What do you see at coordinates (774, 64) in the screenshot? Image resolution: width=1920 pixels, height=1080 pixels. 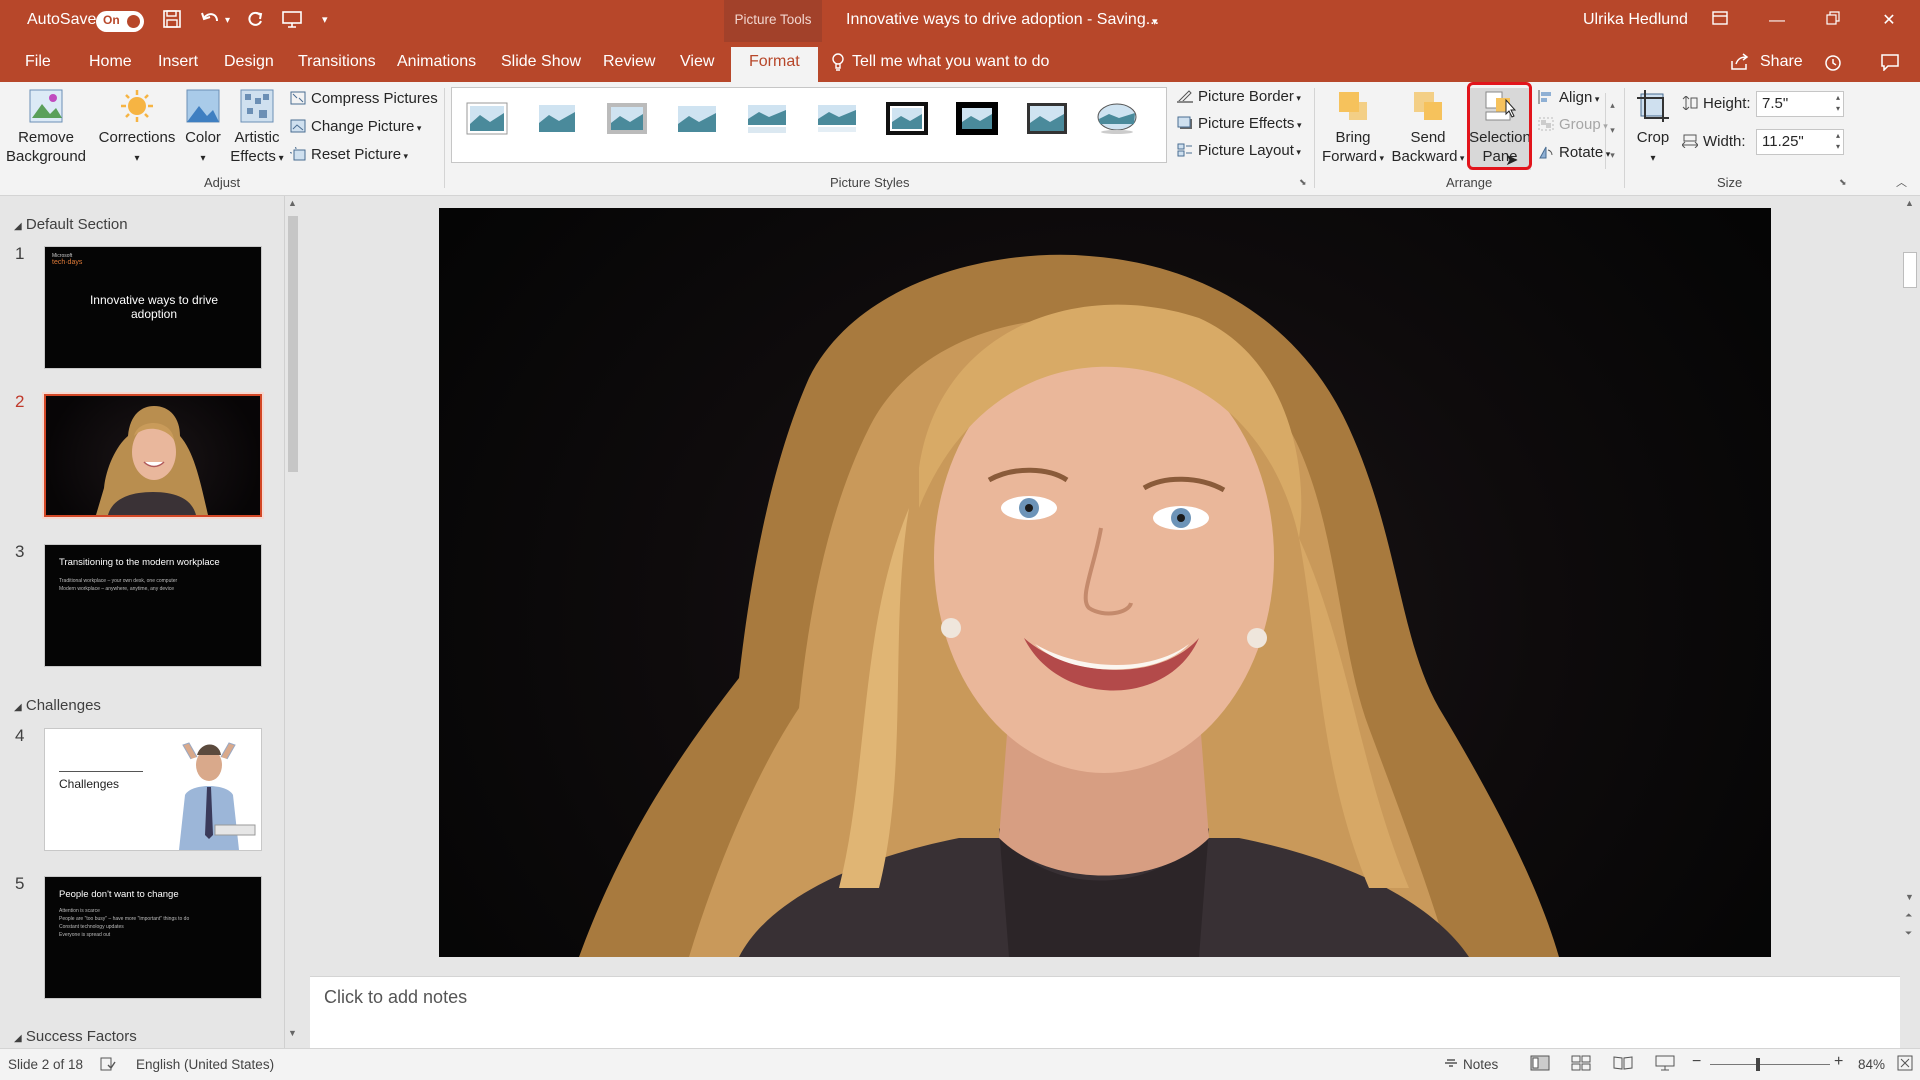 I see `tab-format: Format` at bounding box center [774, 64].